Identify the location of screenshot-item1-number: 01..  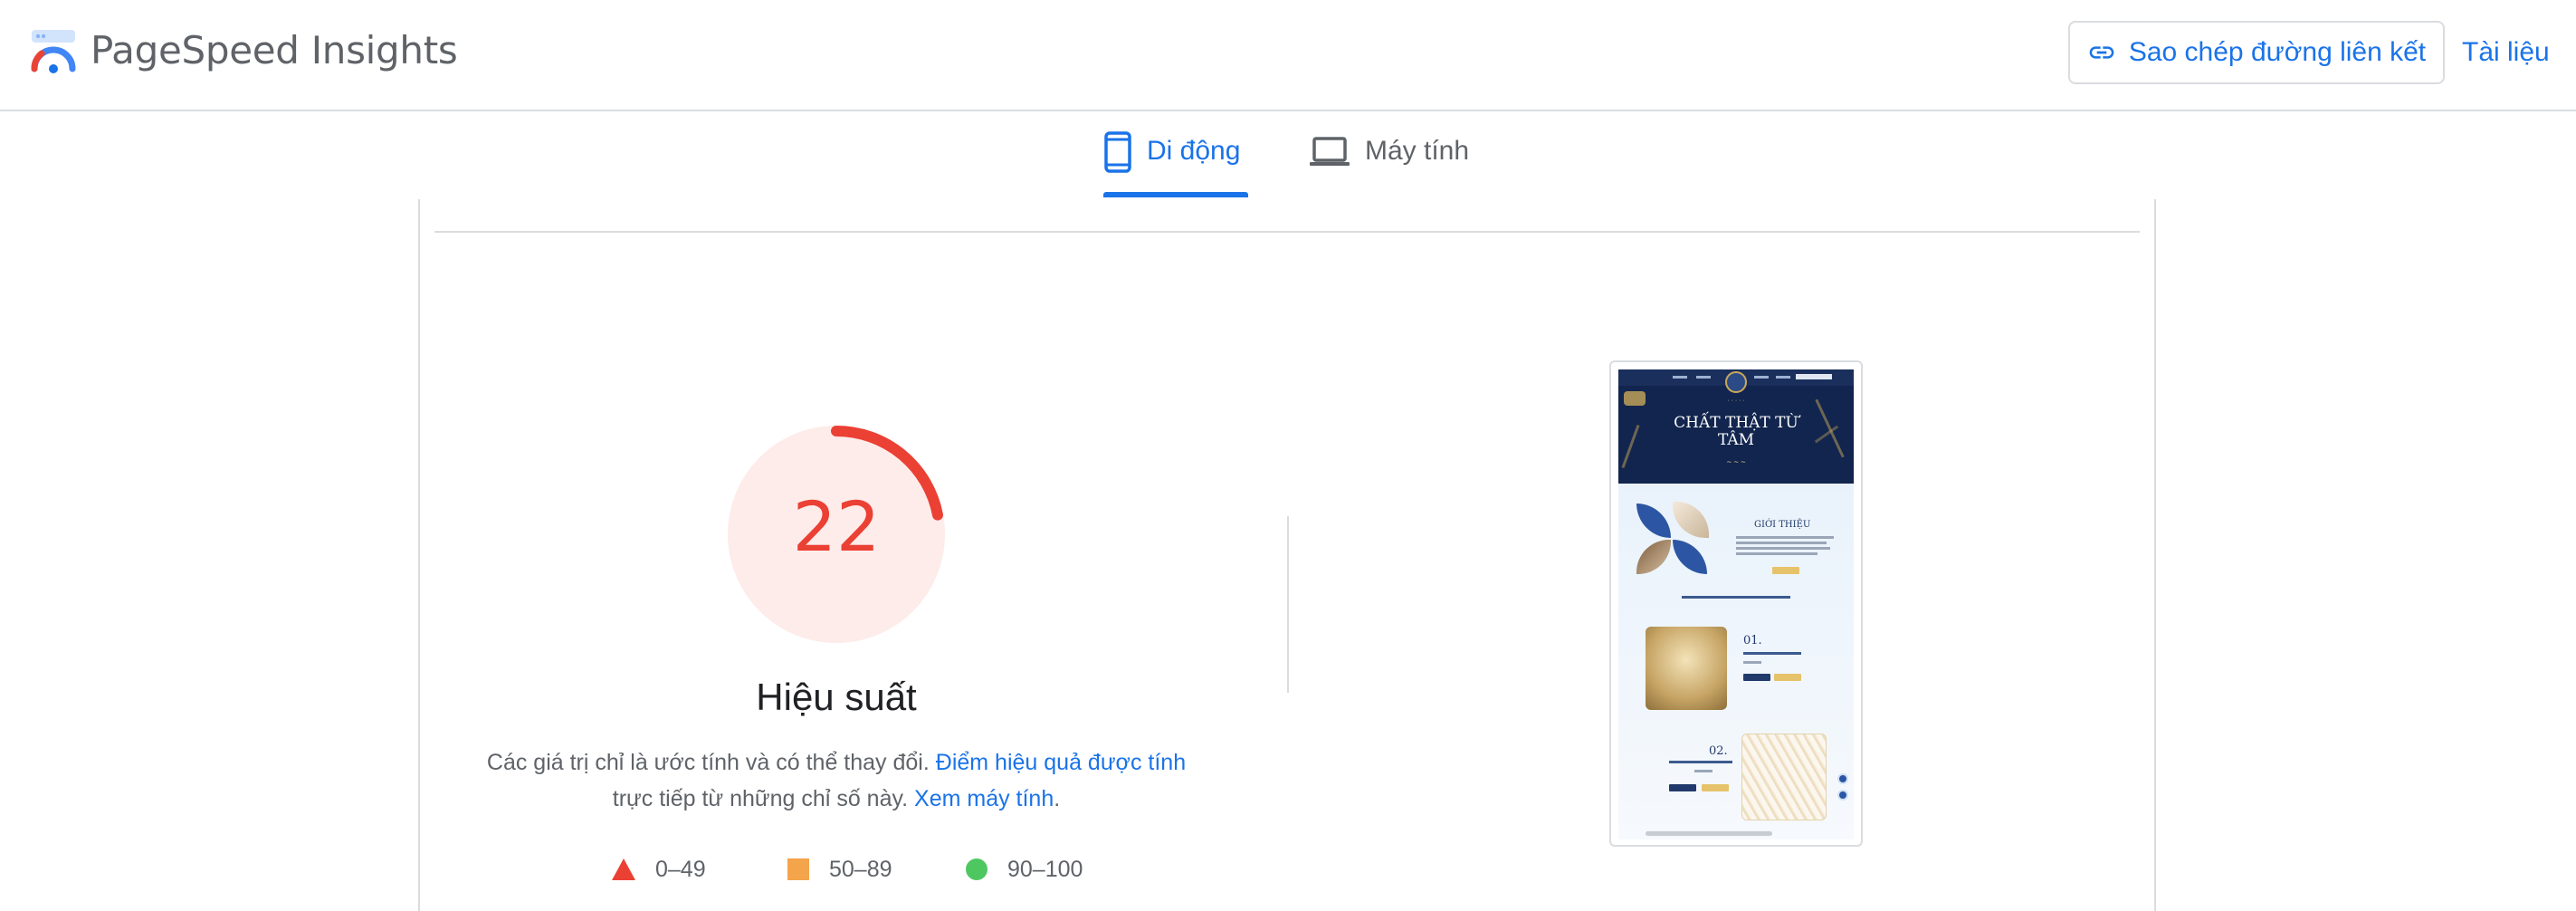
(1753, 640).